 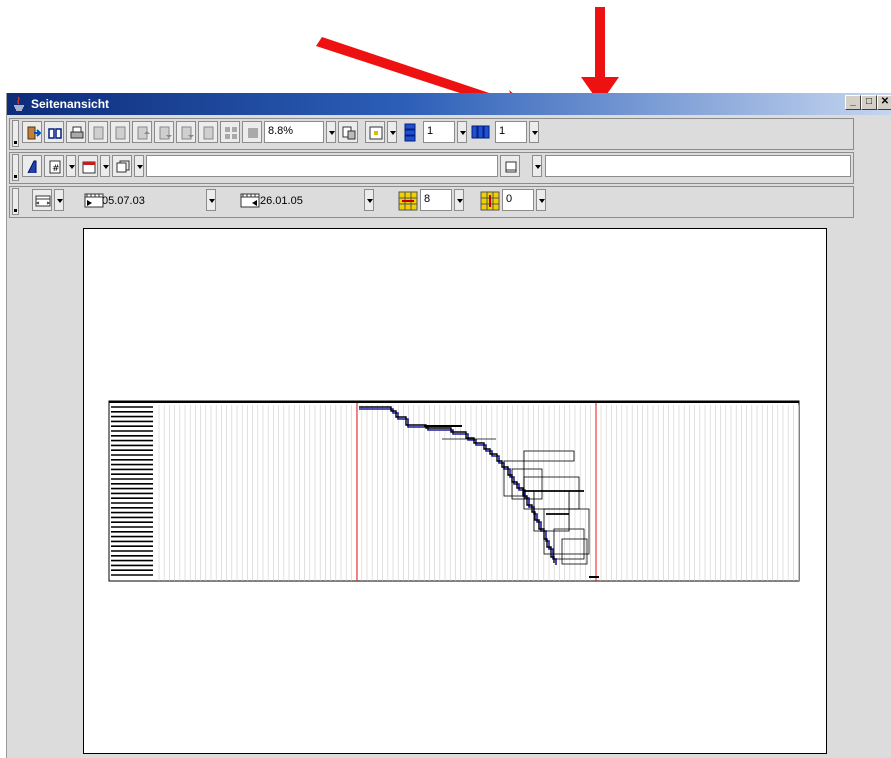 I want to click on page-setup-icon, so click(x=349, y=133).